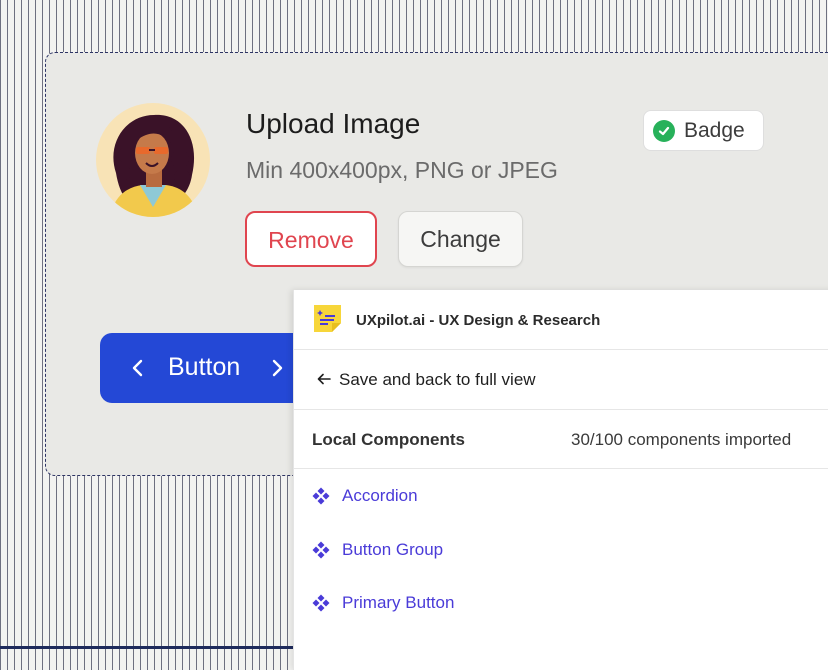 The height and width of the screenshot is (670, 828). What do you see at coordinates (380, 495) in the screenshot?
I see `component-label: Accordion` at bounding box center [380, 495].